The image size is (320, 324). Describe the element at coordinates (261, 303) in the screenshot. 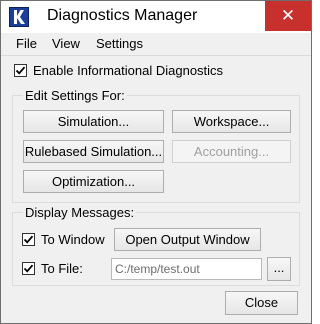

I see `close-button: Close` at that location.